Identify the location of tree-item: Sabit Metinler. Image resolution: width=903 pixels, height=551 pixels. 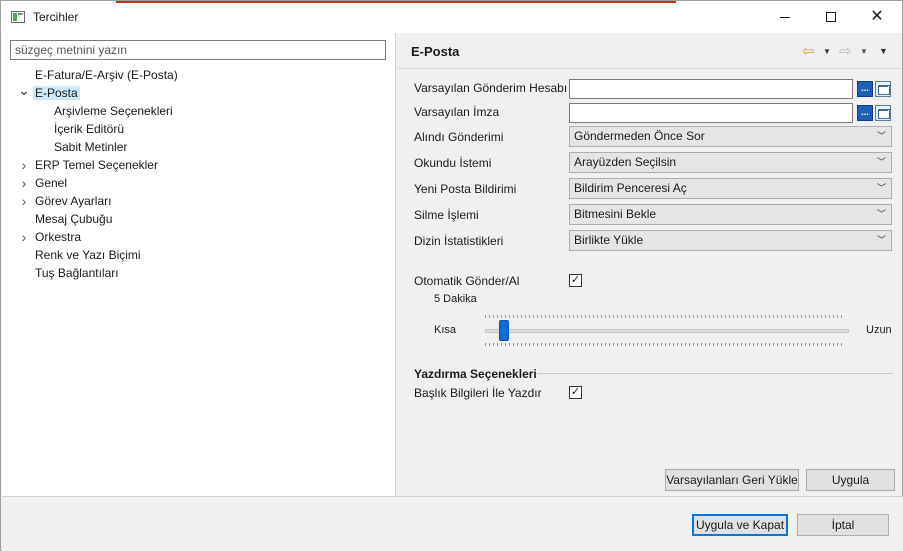
(90, 147).